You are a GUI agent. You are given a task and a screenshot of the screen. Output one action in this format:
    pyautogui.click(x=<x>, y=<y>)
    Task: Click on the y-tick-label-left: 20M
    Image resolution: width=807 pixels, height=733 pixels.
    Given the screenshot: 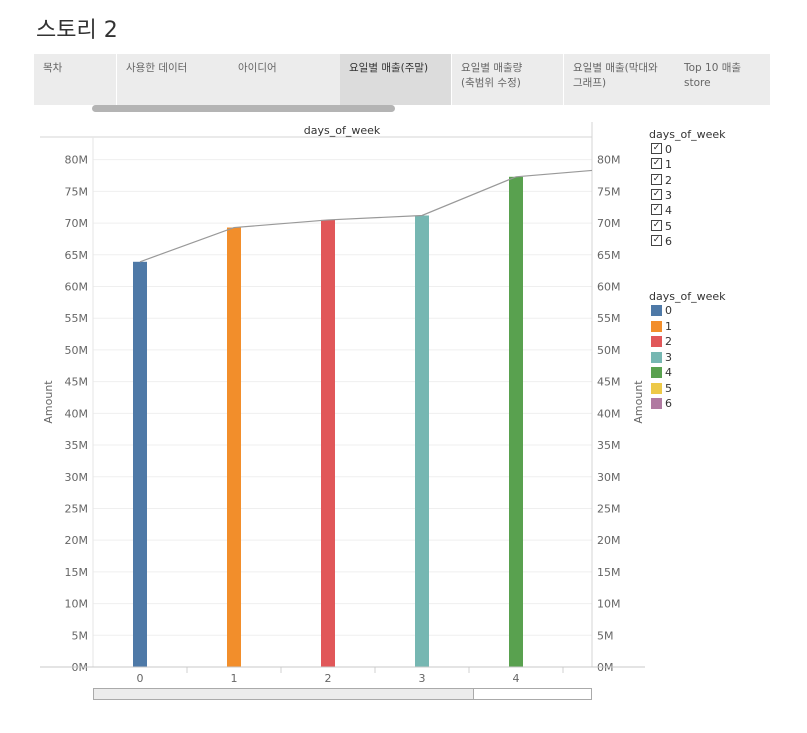 What is the action you would take?
    pyautogui.click(x=77, y=540)
    